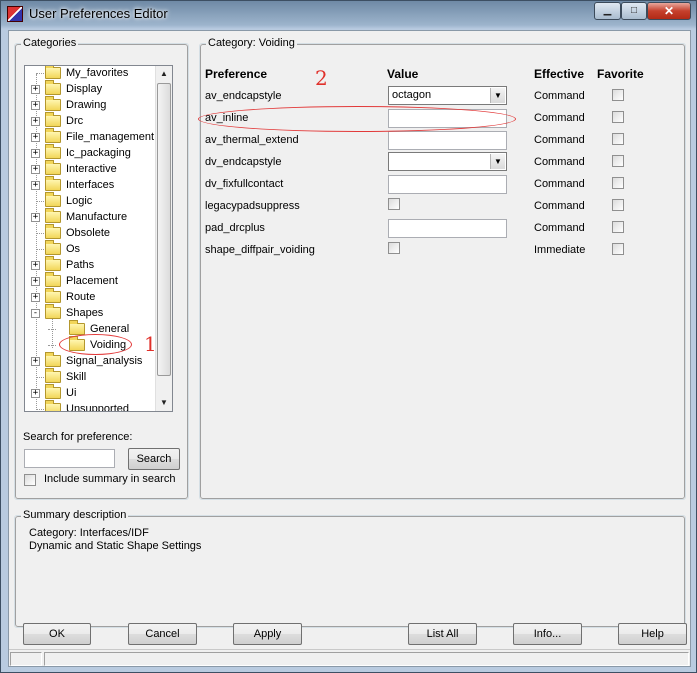 Image resolution: width=697 pixels, height=673 pixels. I want to click on summary-line-2: Dynamic and Static Shape Settings, so click(115, 546).